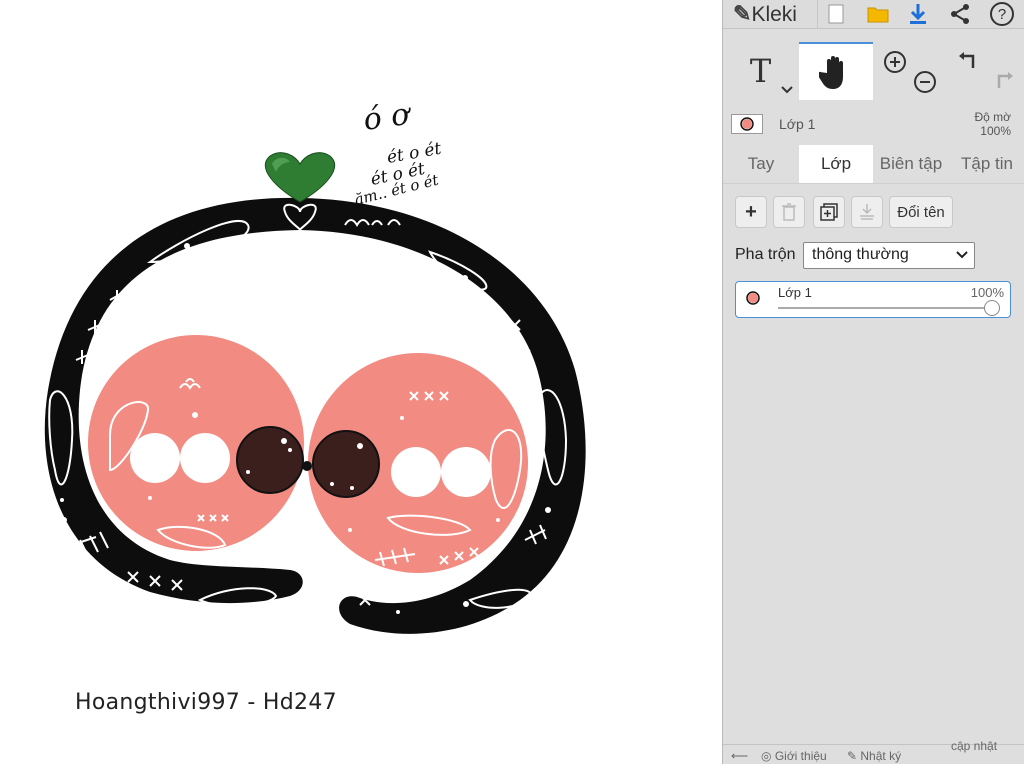 The height and width of the screenshot is (765, 1024). What do you see at coordinates (986, 71) in the screenshot?
I see `undo-redo-tool` at bounding box center [986, 71].